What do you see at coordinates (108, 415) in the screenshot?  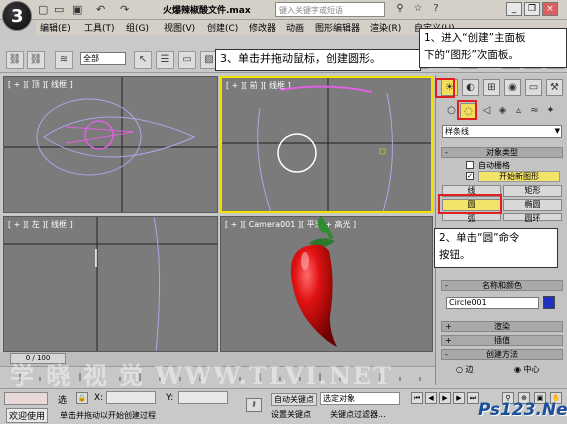 I see `prompt-text: 单击并拖动以开始创建过程` at bounding box center [108, 415].